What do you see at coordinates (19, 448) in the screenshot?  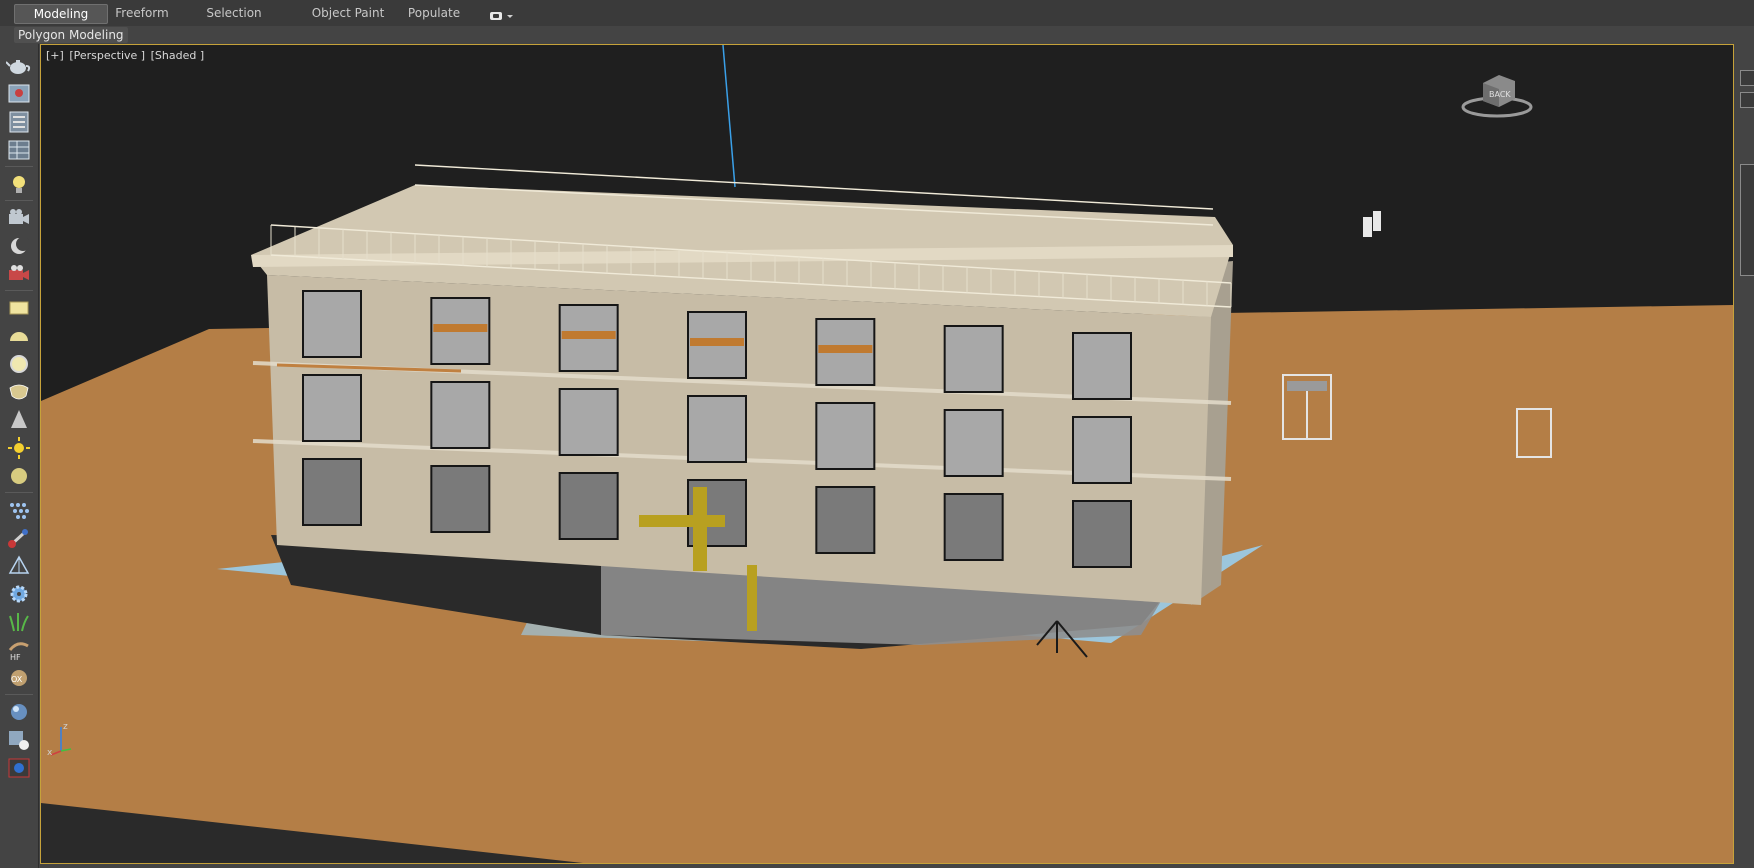 I see `sun-icon` at bounding box center [19, 448].